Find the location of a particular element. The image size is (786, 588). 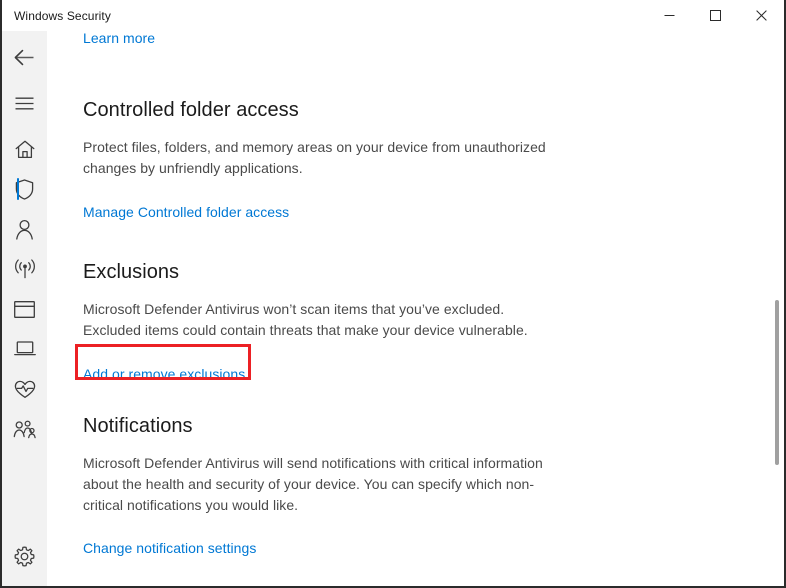

sidebar-item-family-options is located at coordinates (24, 429).